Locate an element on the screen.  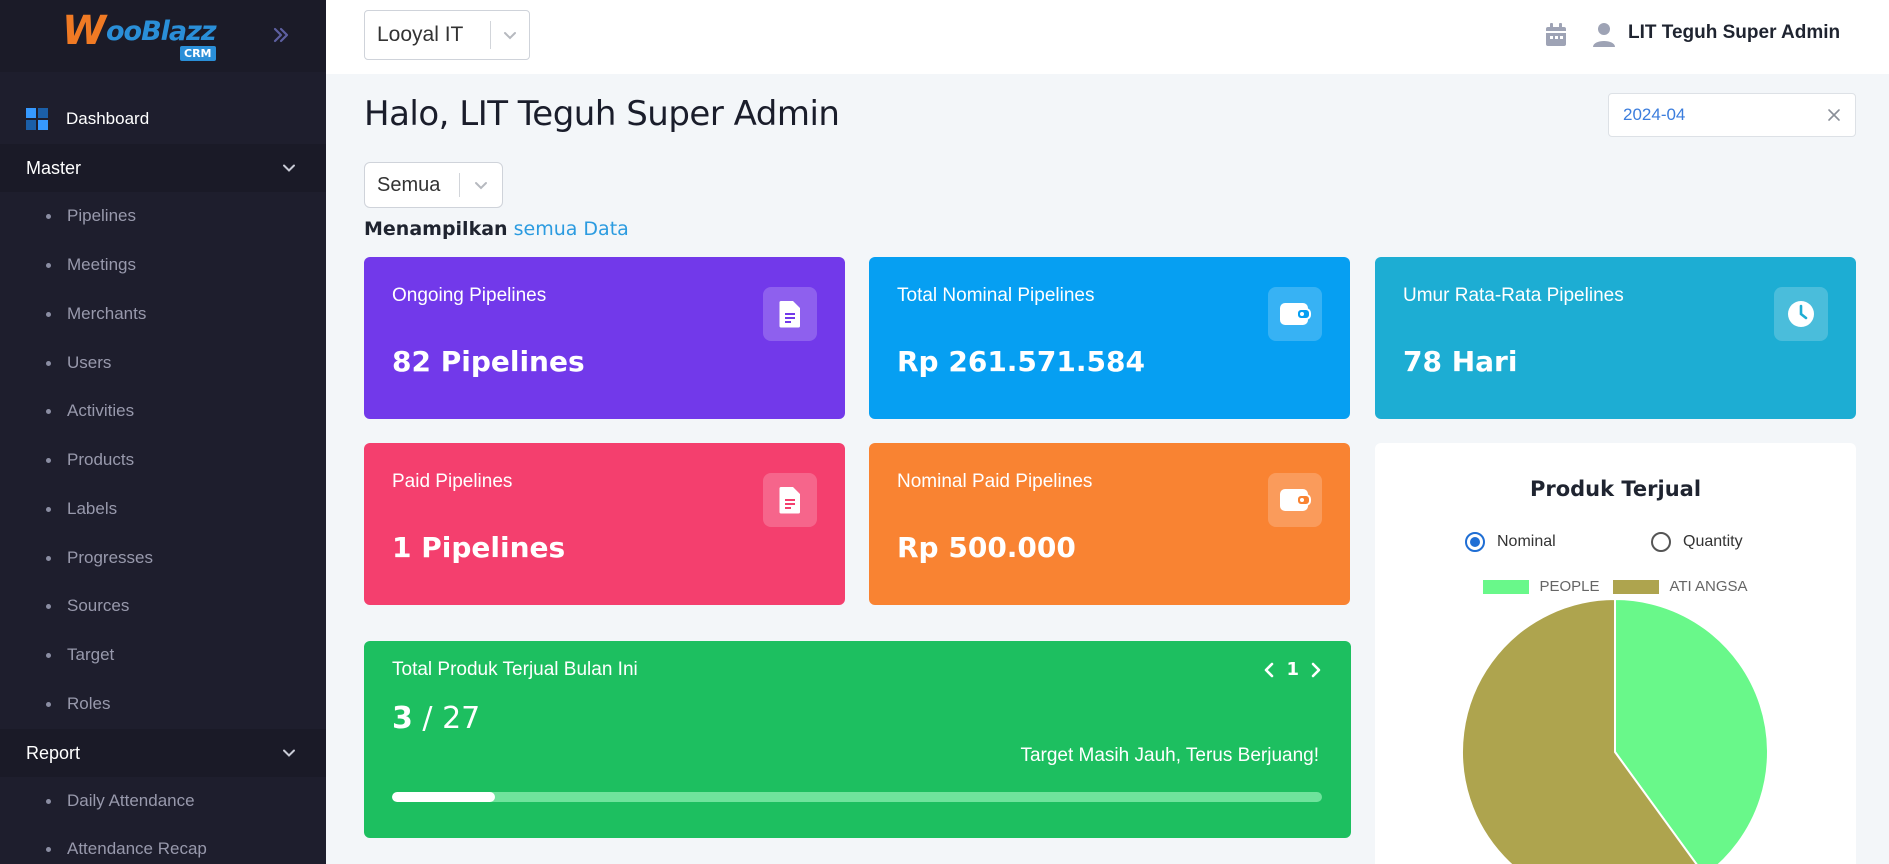
scope-select: Semua is located at coordinates (433, 185).